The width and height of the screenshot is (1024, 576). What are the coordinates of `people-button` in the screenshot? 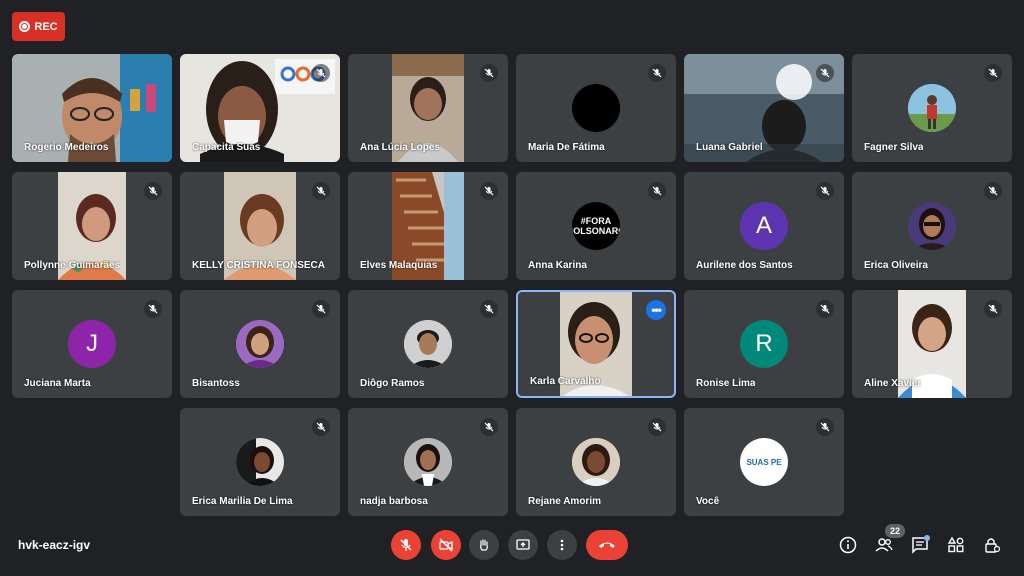 It's located at (884, 545).